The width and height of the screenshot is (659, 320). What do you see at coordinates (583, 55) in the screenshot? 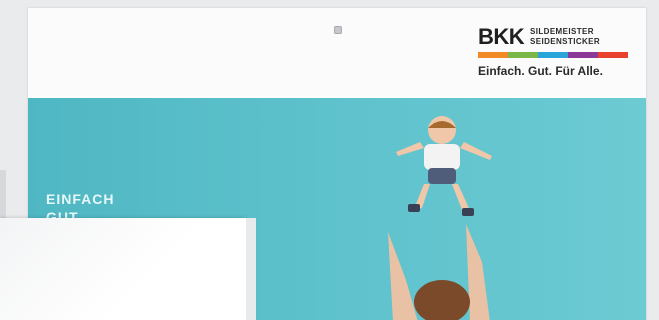
I see `stripe-purple` at bounding box center [583, 55].